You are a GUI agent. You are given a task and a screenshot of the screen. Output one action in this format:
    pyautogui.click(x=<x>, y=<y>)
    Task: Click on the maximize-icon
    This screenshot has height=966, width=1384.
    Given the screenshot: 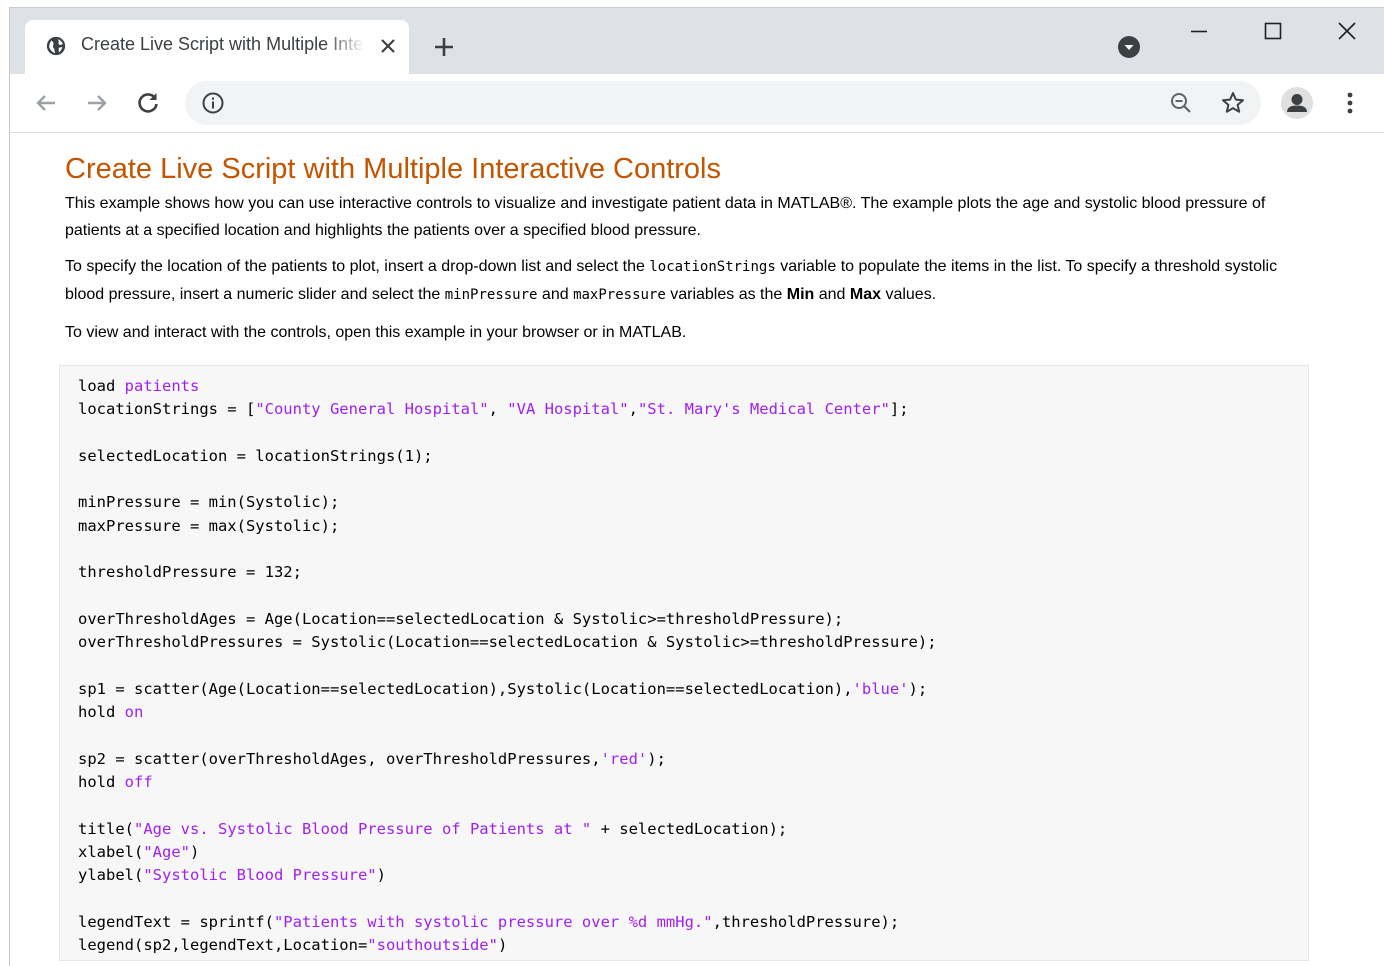 What is the action you would take?
    pyautogui.click(x=1273, y=31)
    